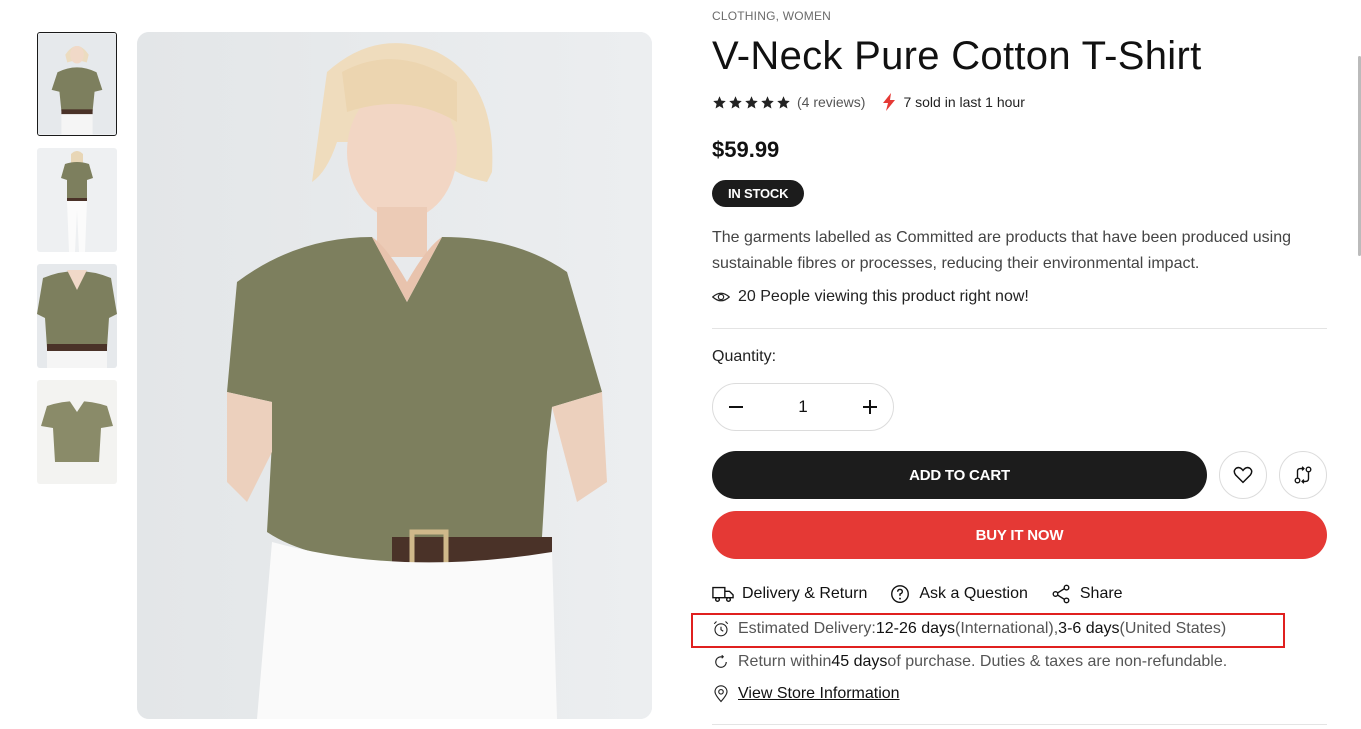  I want to click on truck-icon, so click(723, 594).